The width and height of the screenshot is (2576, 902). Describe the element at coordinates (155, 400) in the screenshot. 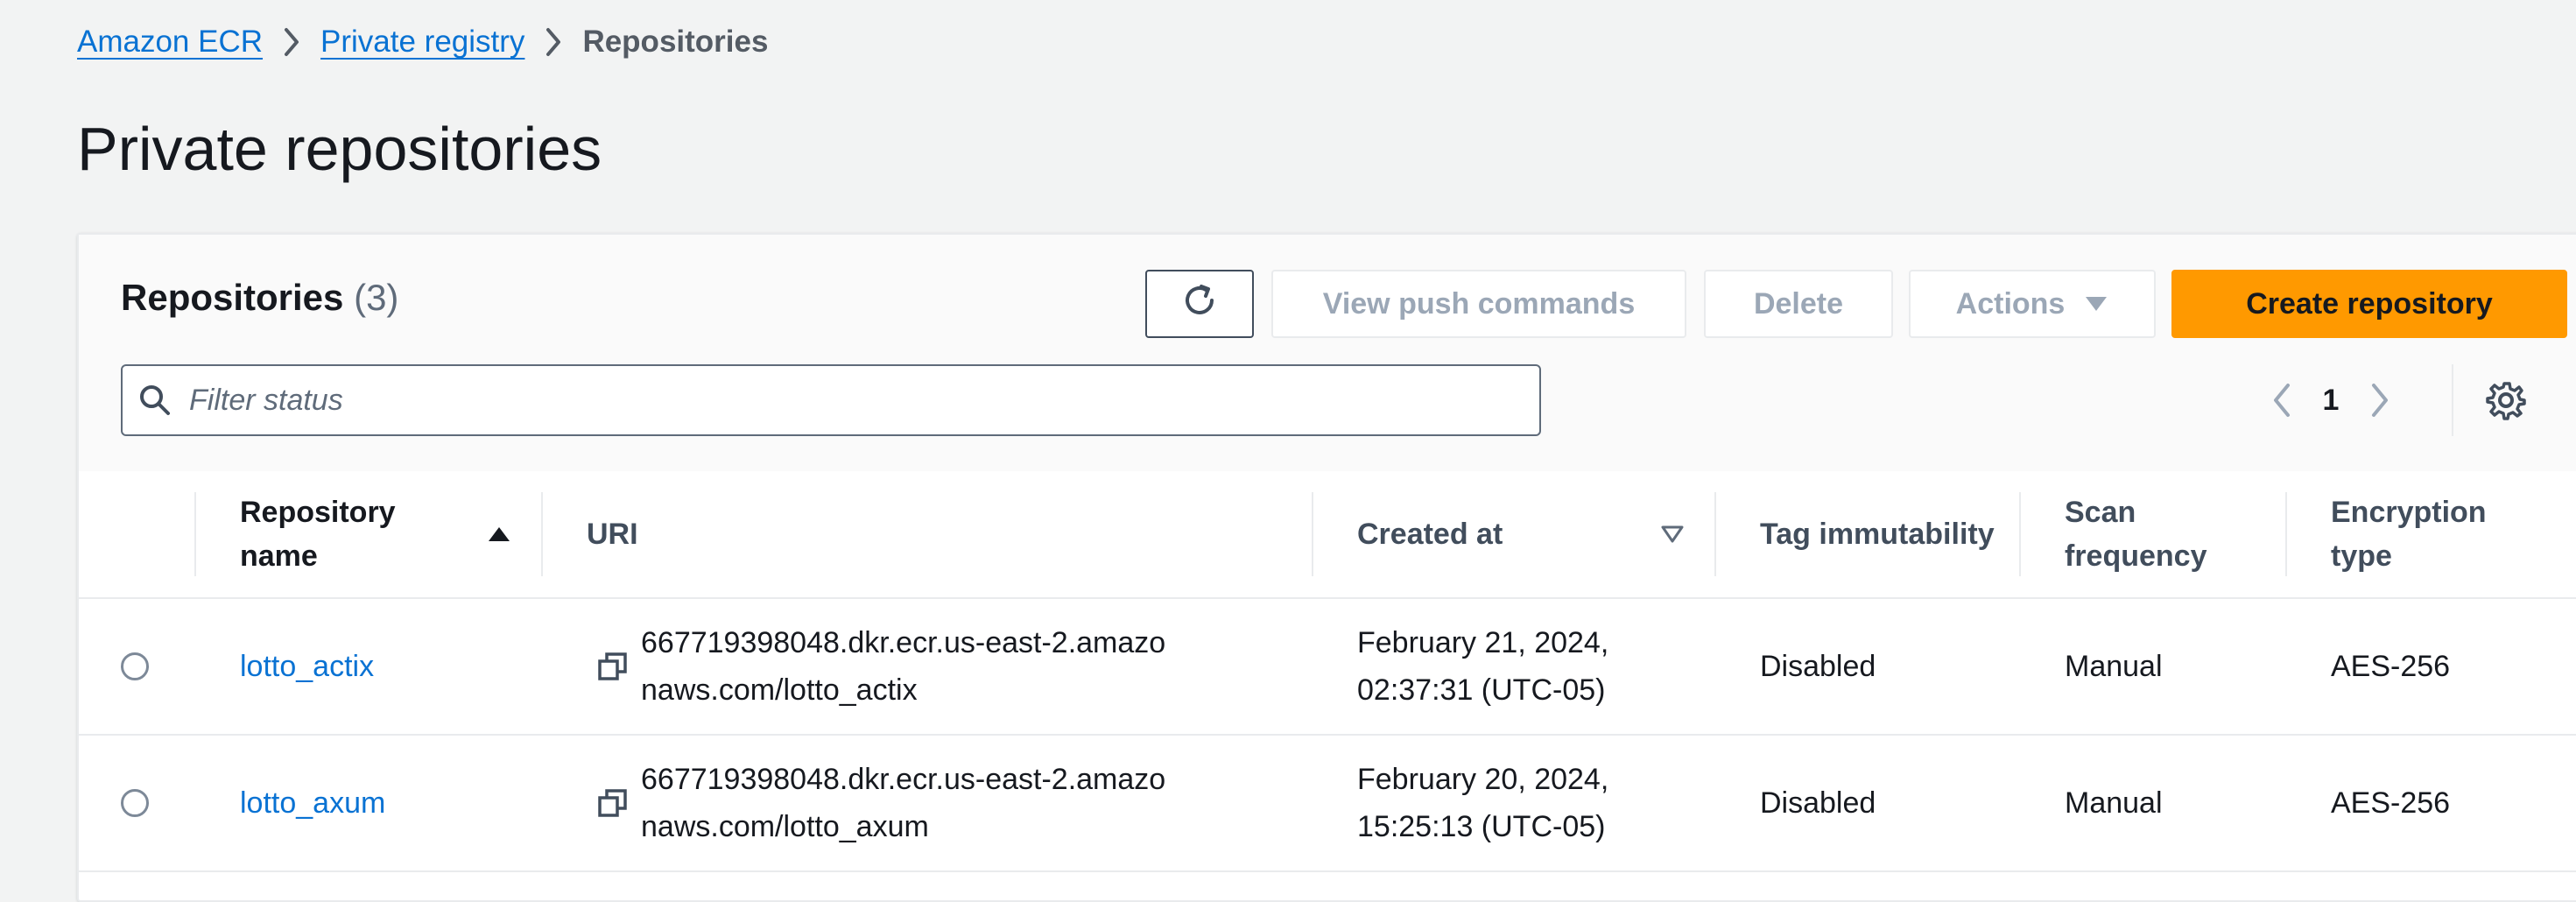

I see `search-icon` at that location.